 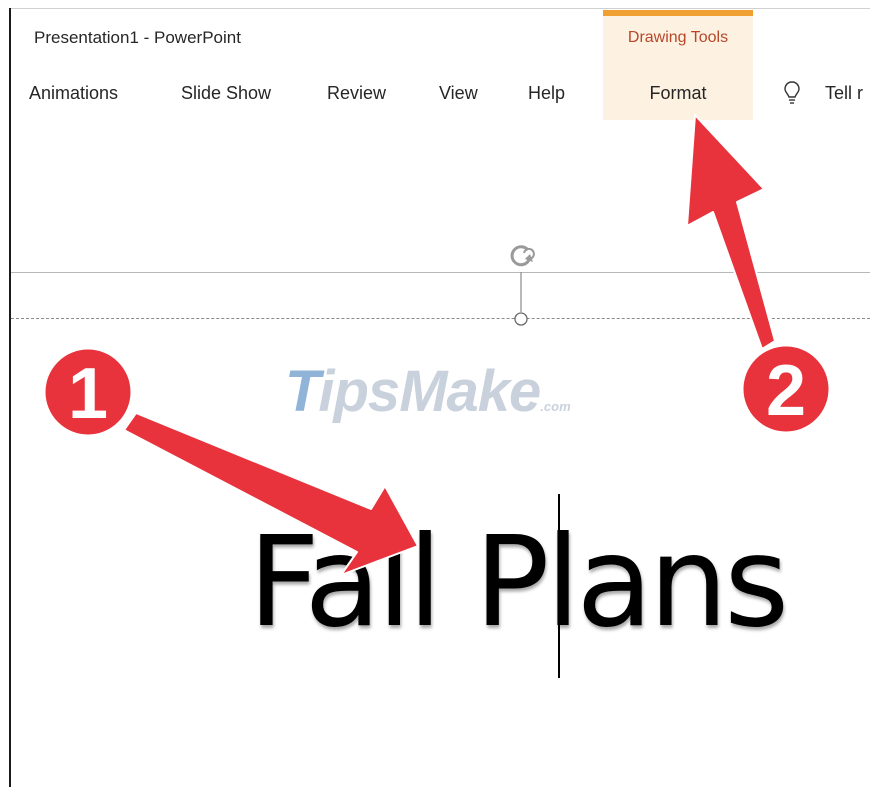 What do you see at coordinates (137, 37) in the screenshot?
I see `window-title: Presentation1 - PowerPoint` at bounding box center [137, 37].